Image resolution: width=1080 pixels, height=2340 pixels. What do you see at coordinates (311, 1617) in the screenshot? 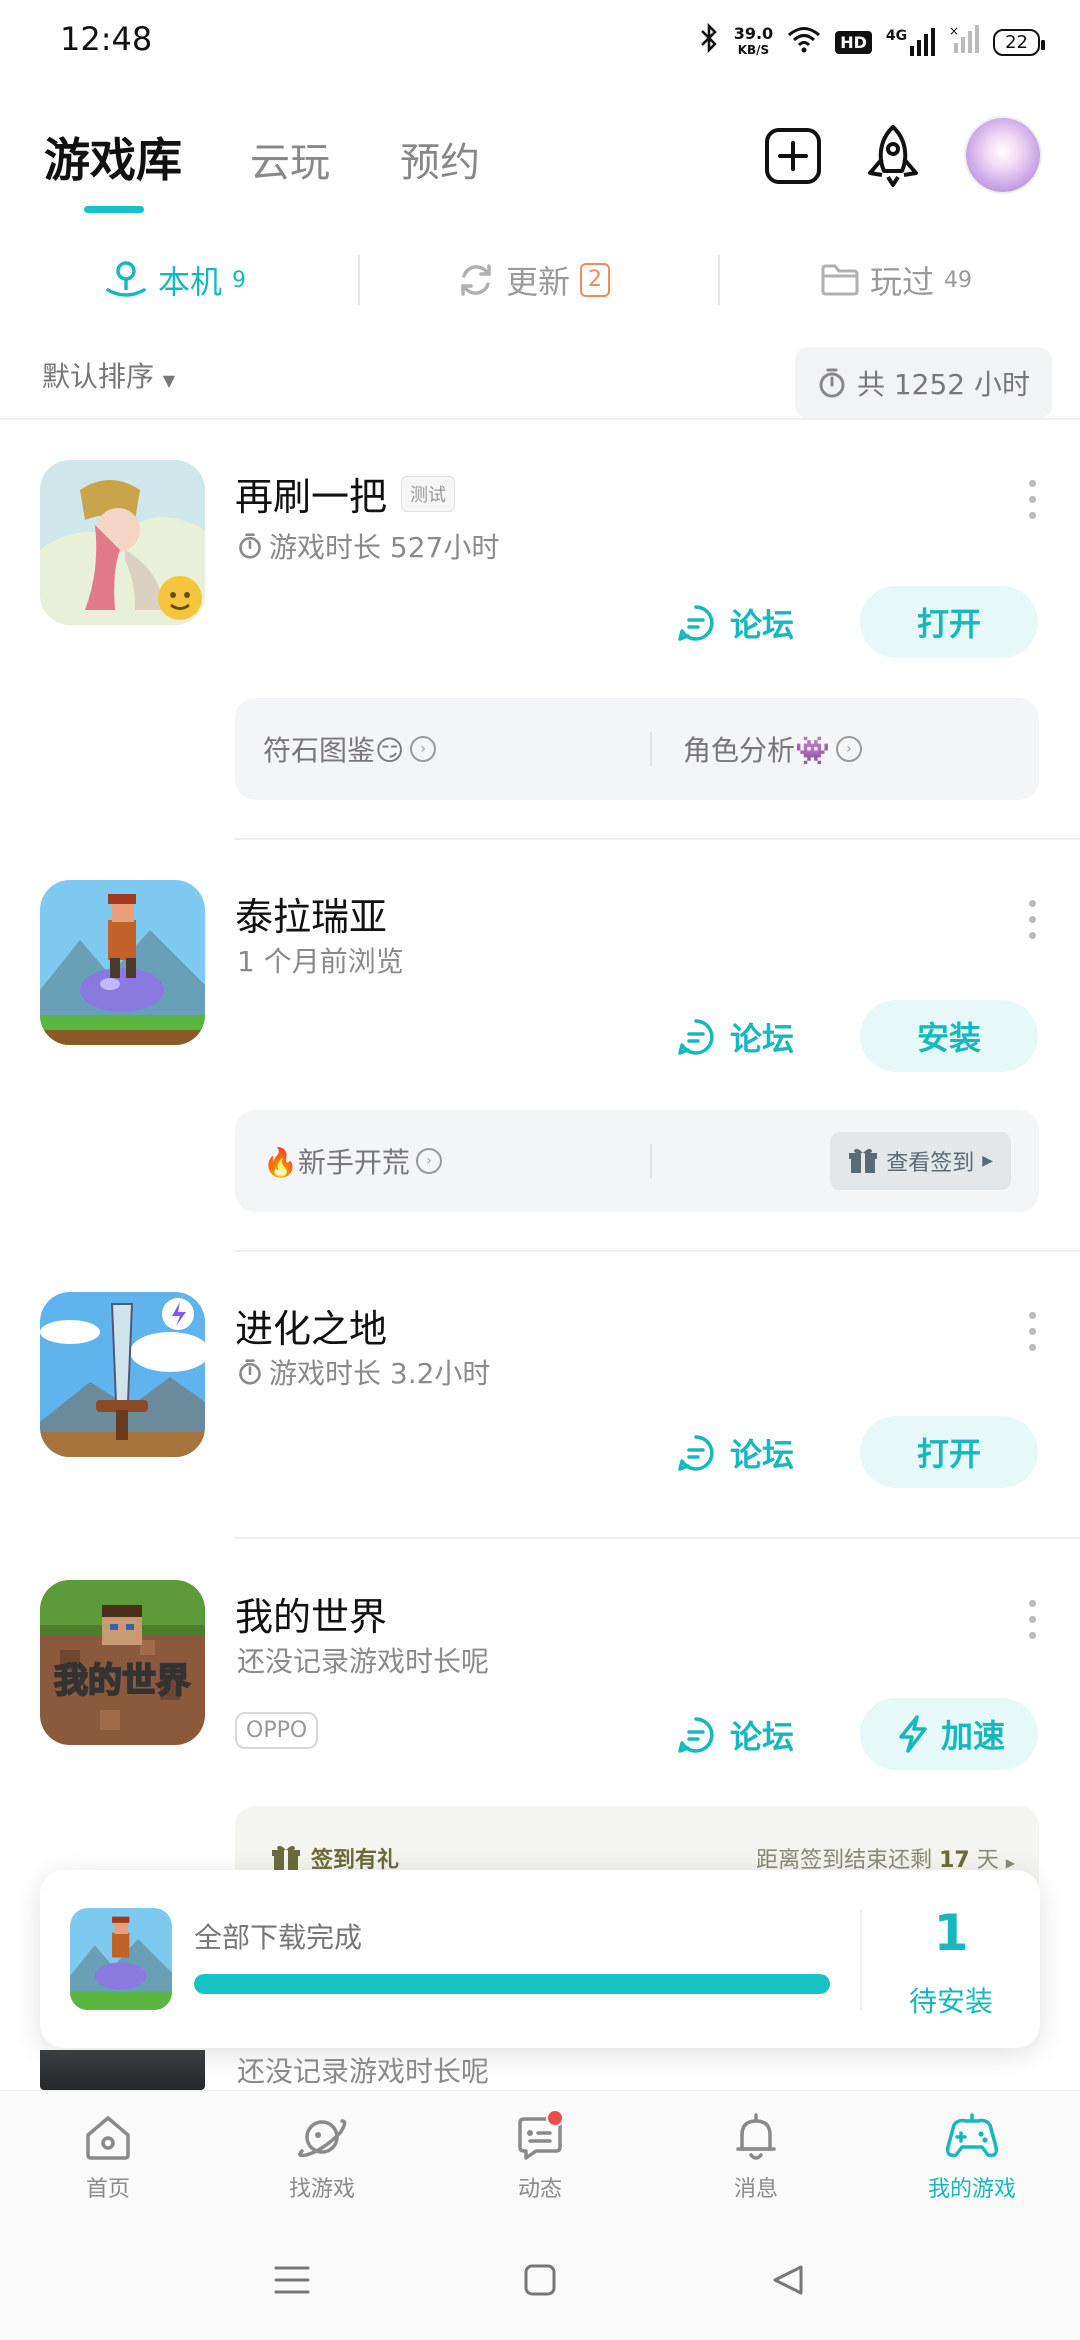
I see `game-name: 我的世界` at bounding box center [311, 1617].